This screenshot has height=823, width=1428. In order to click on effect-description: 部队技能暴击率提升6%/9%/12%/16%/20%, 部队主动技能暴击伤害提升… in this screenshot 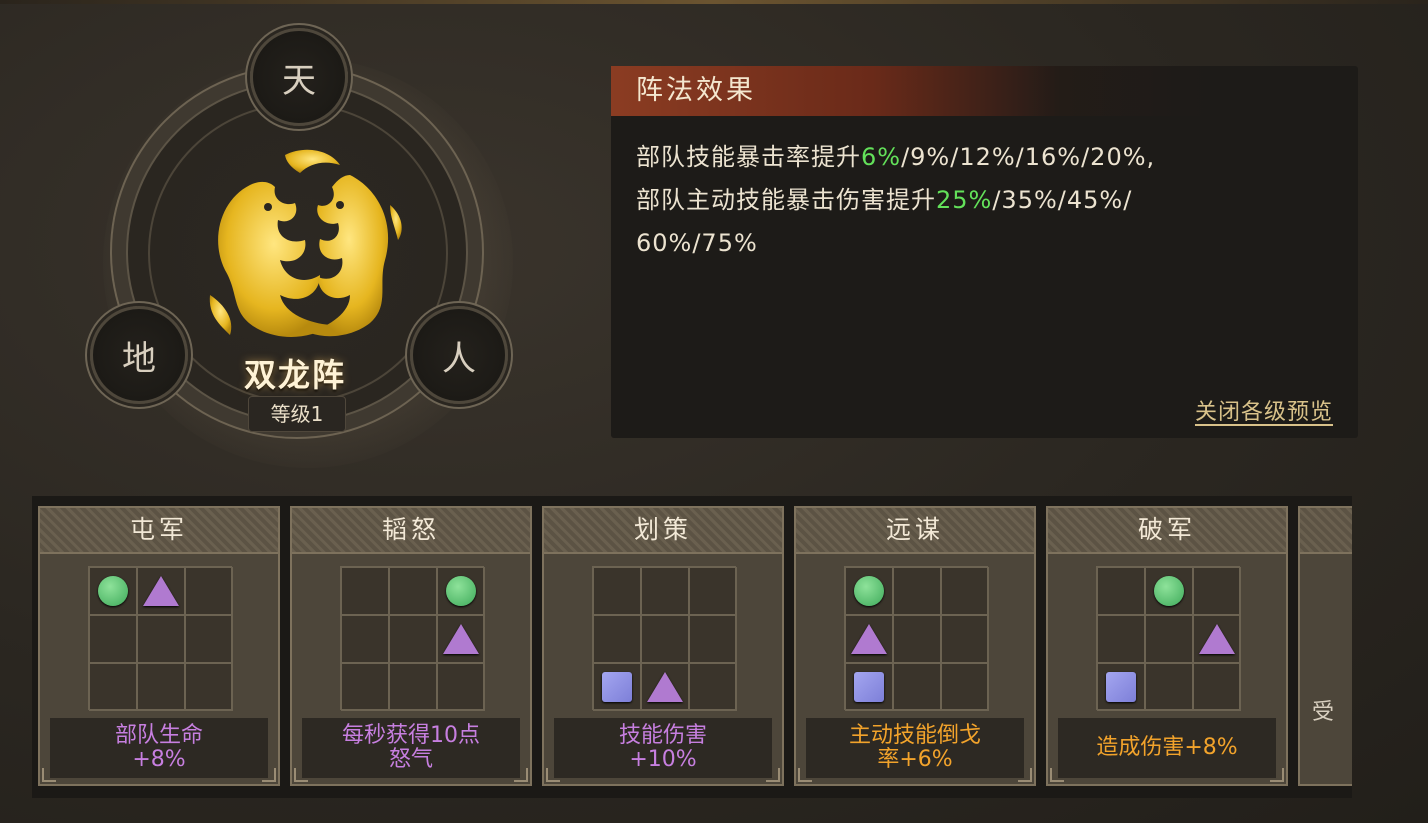, I will do `click(984, 190)`.